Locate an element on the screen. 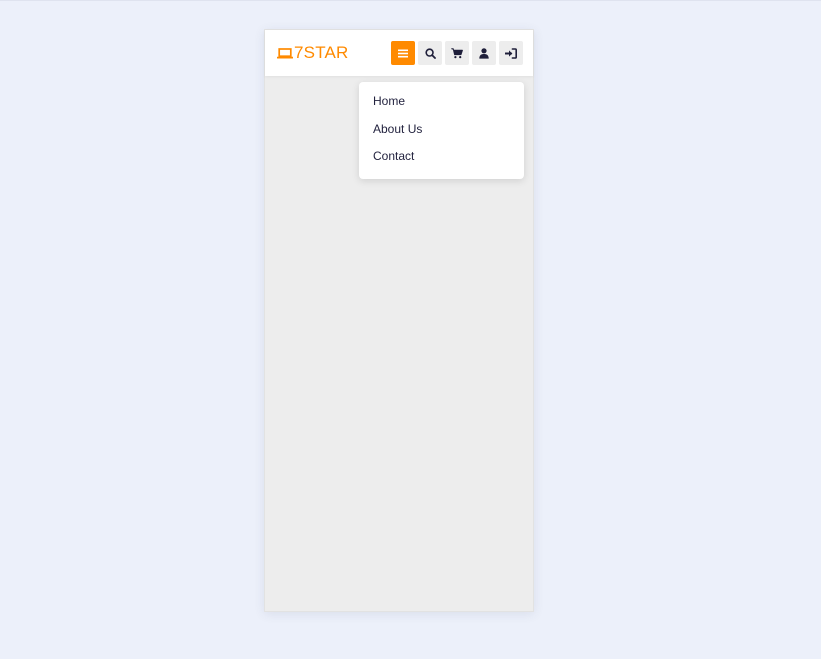 This screenshot has height=659, width=821. hamburger-menu-icon is located at coordinates (403, 53).